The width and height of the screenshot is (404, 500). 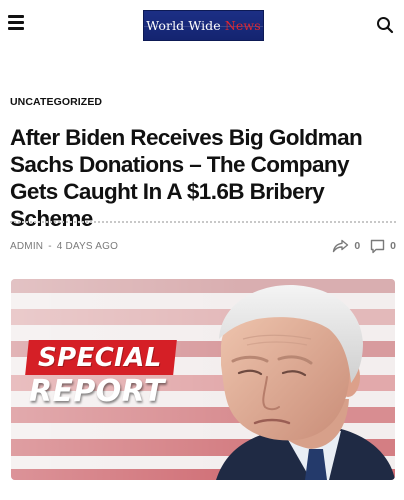 What do you see at coordinates (97, 391) in the screenshot?
I see `report-badge-text: REPORT` at bounding box center [97, 391].